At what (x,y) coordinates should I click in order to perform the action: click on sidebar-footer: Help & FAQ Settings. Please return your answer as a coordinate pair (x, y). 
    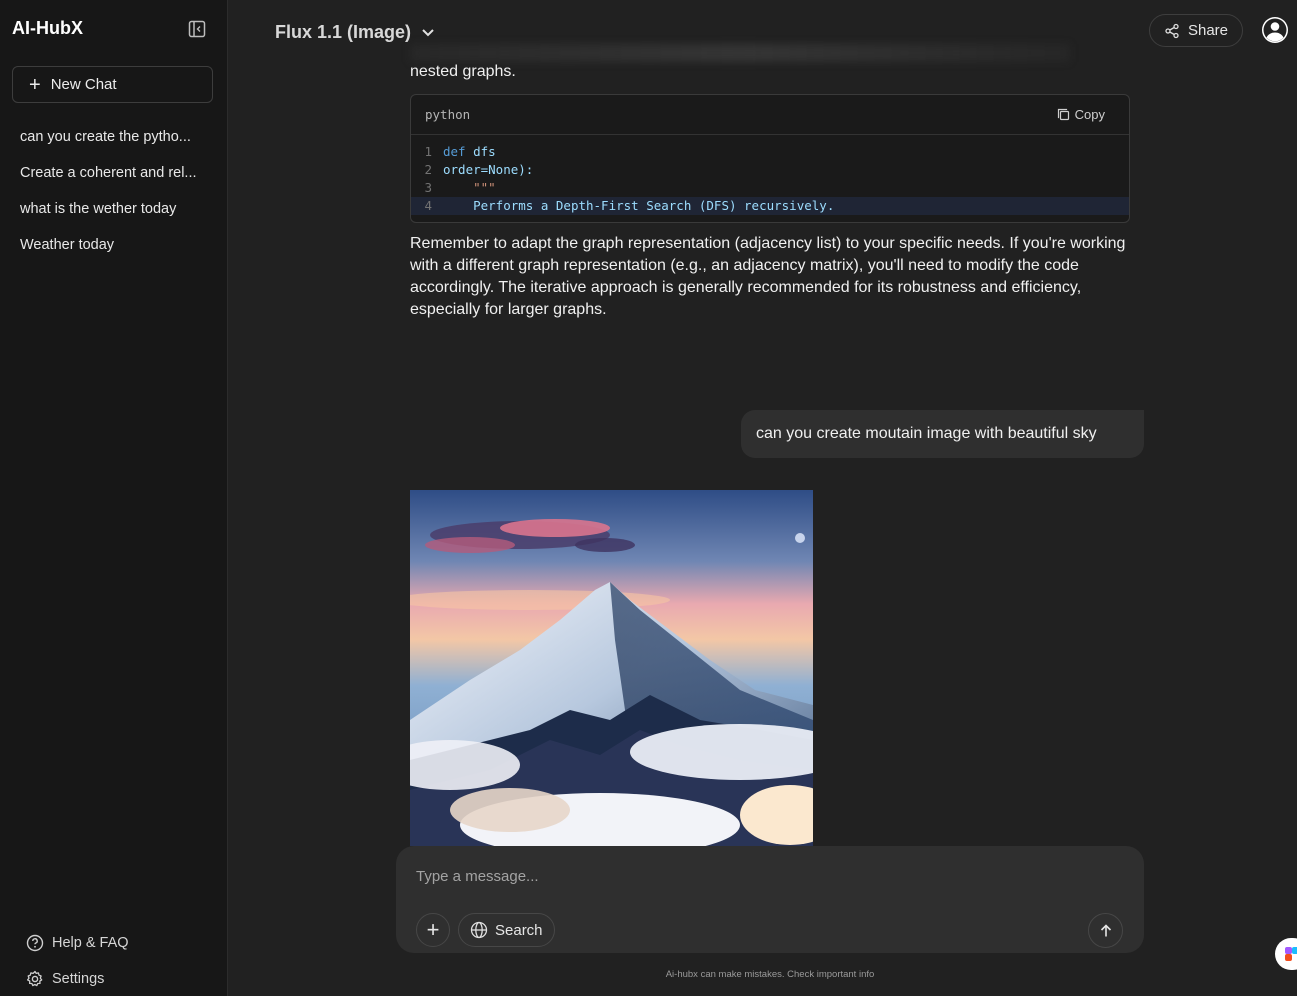
    Looking at the image, I should click on (77, 960).